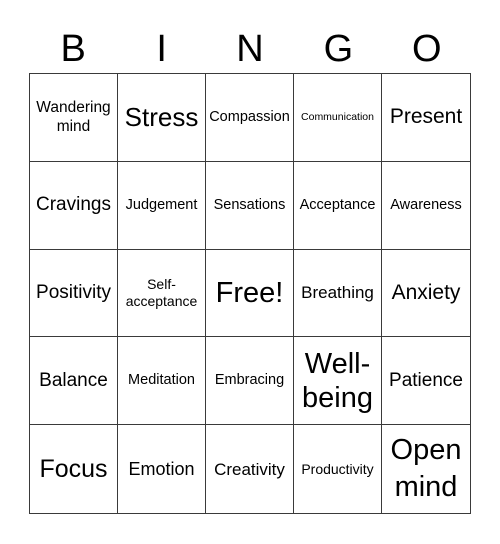  I want to click on cell-label: Open mind, so click(426, 469).